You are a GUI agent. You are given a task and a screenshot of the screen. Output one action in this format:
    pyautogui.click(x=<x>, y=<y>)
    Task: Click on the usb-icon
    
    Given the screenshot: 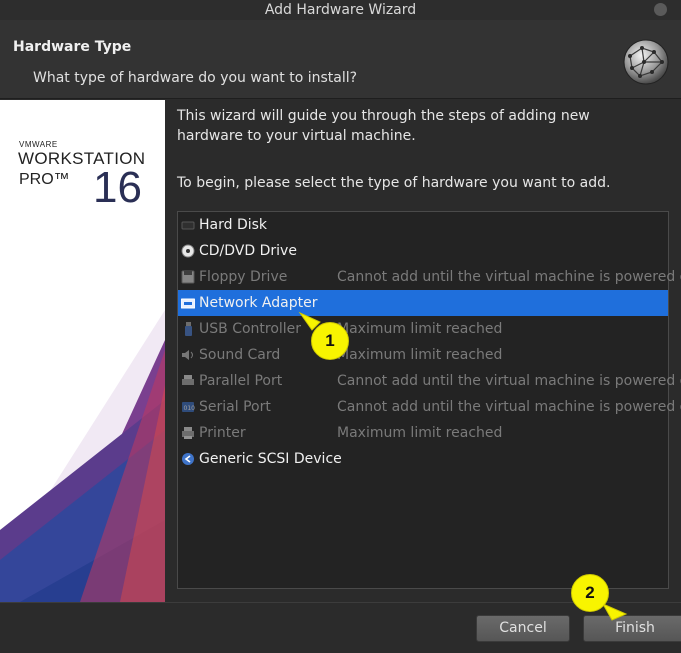 What is the action you would take?
    pyautogui.click(x=188, y=329)
    